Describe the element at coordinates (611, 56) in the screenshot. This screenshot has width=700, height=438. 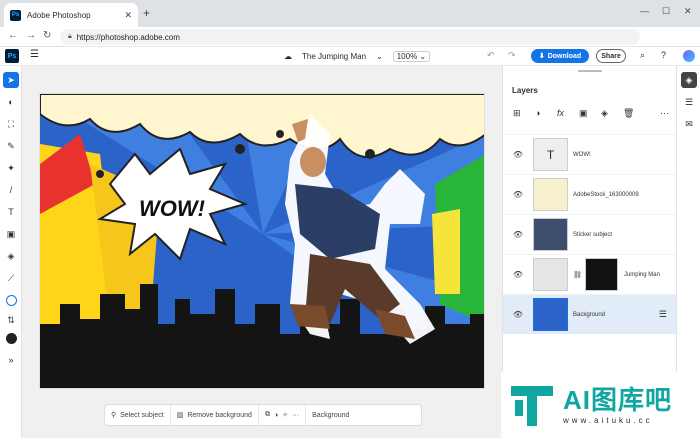
I see `share-button: Share` at that location.